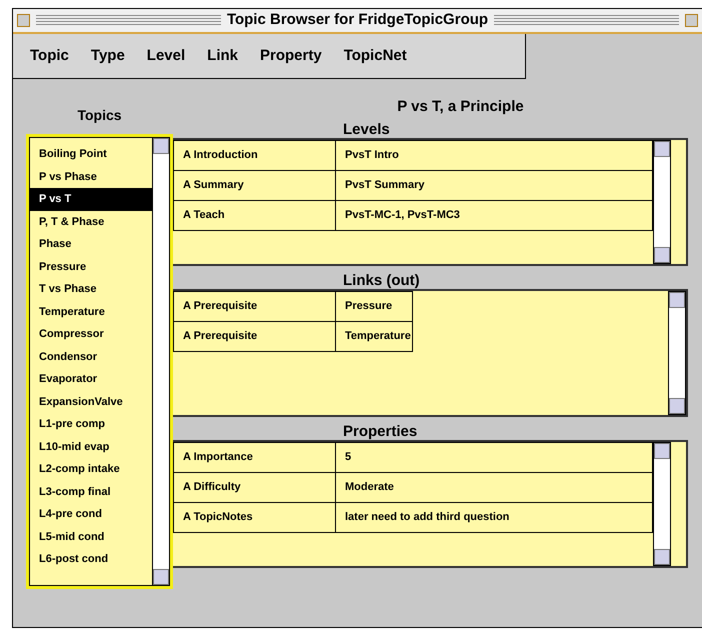 The image size is (702, 630). Describe the element at coordinates (494, 487) in the screenshot. I see `table-cell: Moderate` at that location.